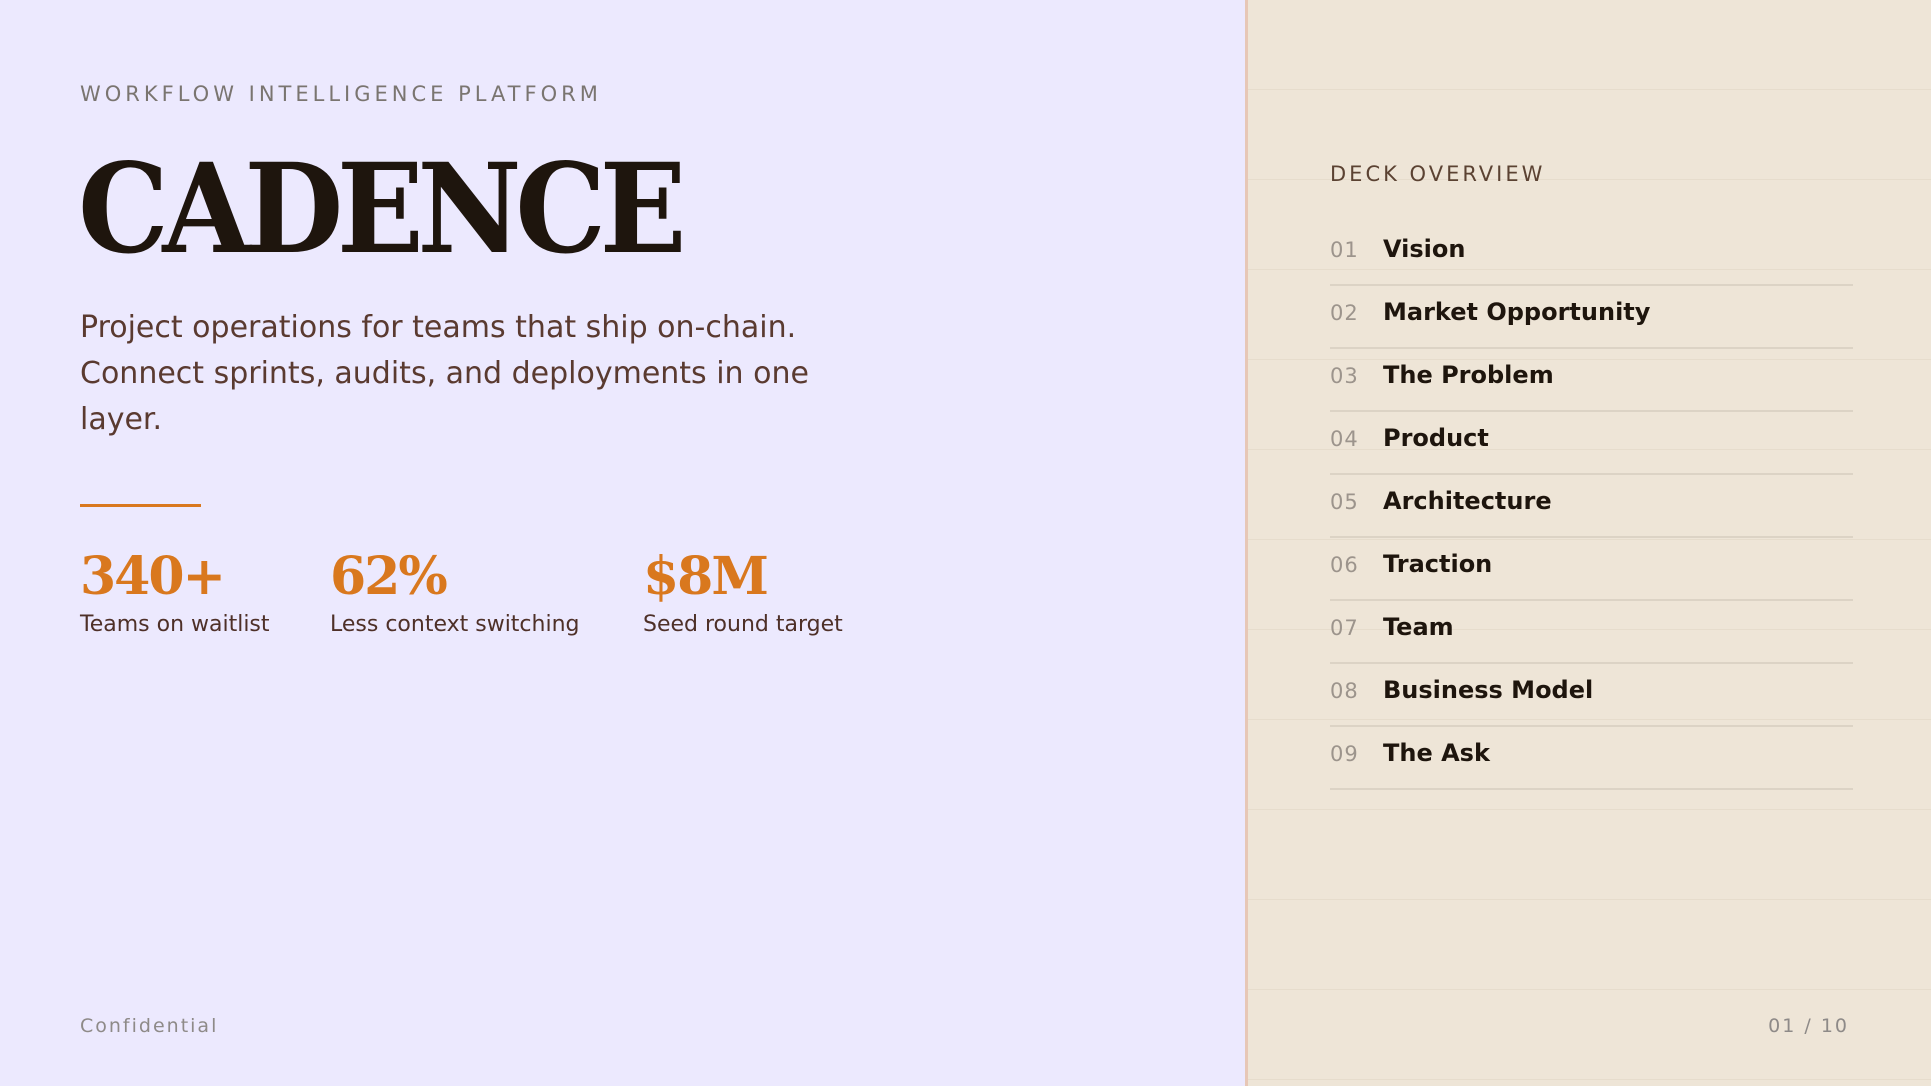  Describe the element at coordinates (1344, 691) in the screenshot. I see `toc-number: 08` at that location.